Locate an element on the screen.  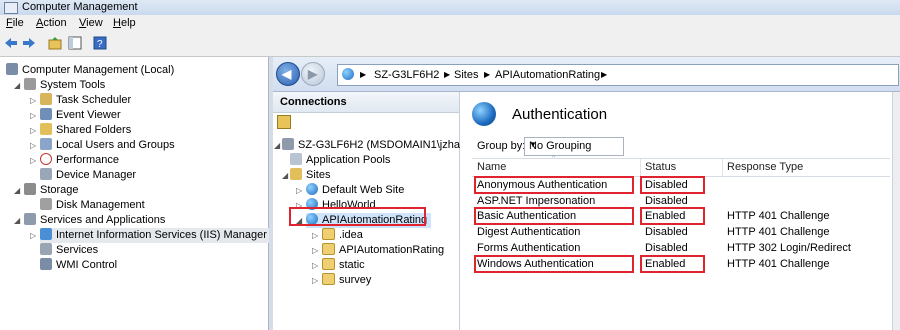
tree-item-label: WMI Control is located at coordinates (87, 265).